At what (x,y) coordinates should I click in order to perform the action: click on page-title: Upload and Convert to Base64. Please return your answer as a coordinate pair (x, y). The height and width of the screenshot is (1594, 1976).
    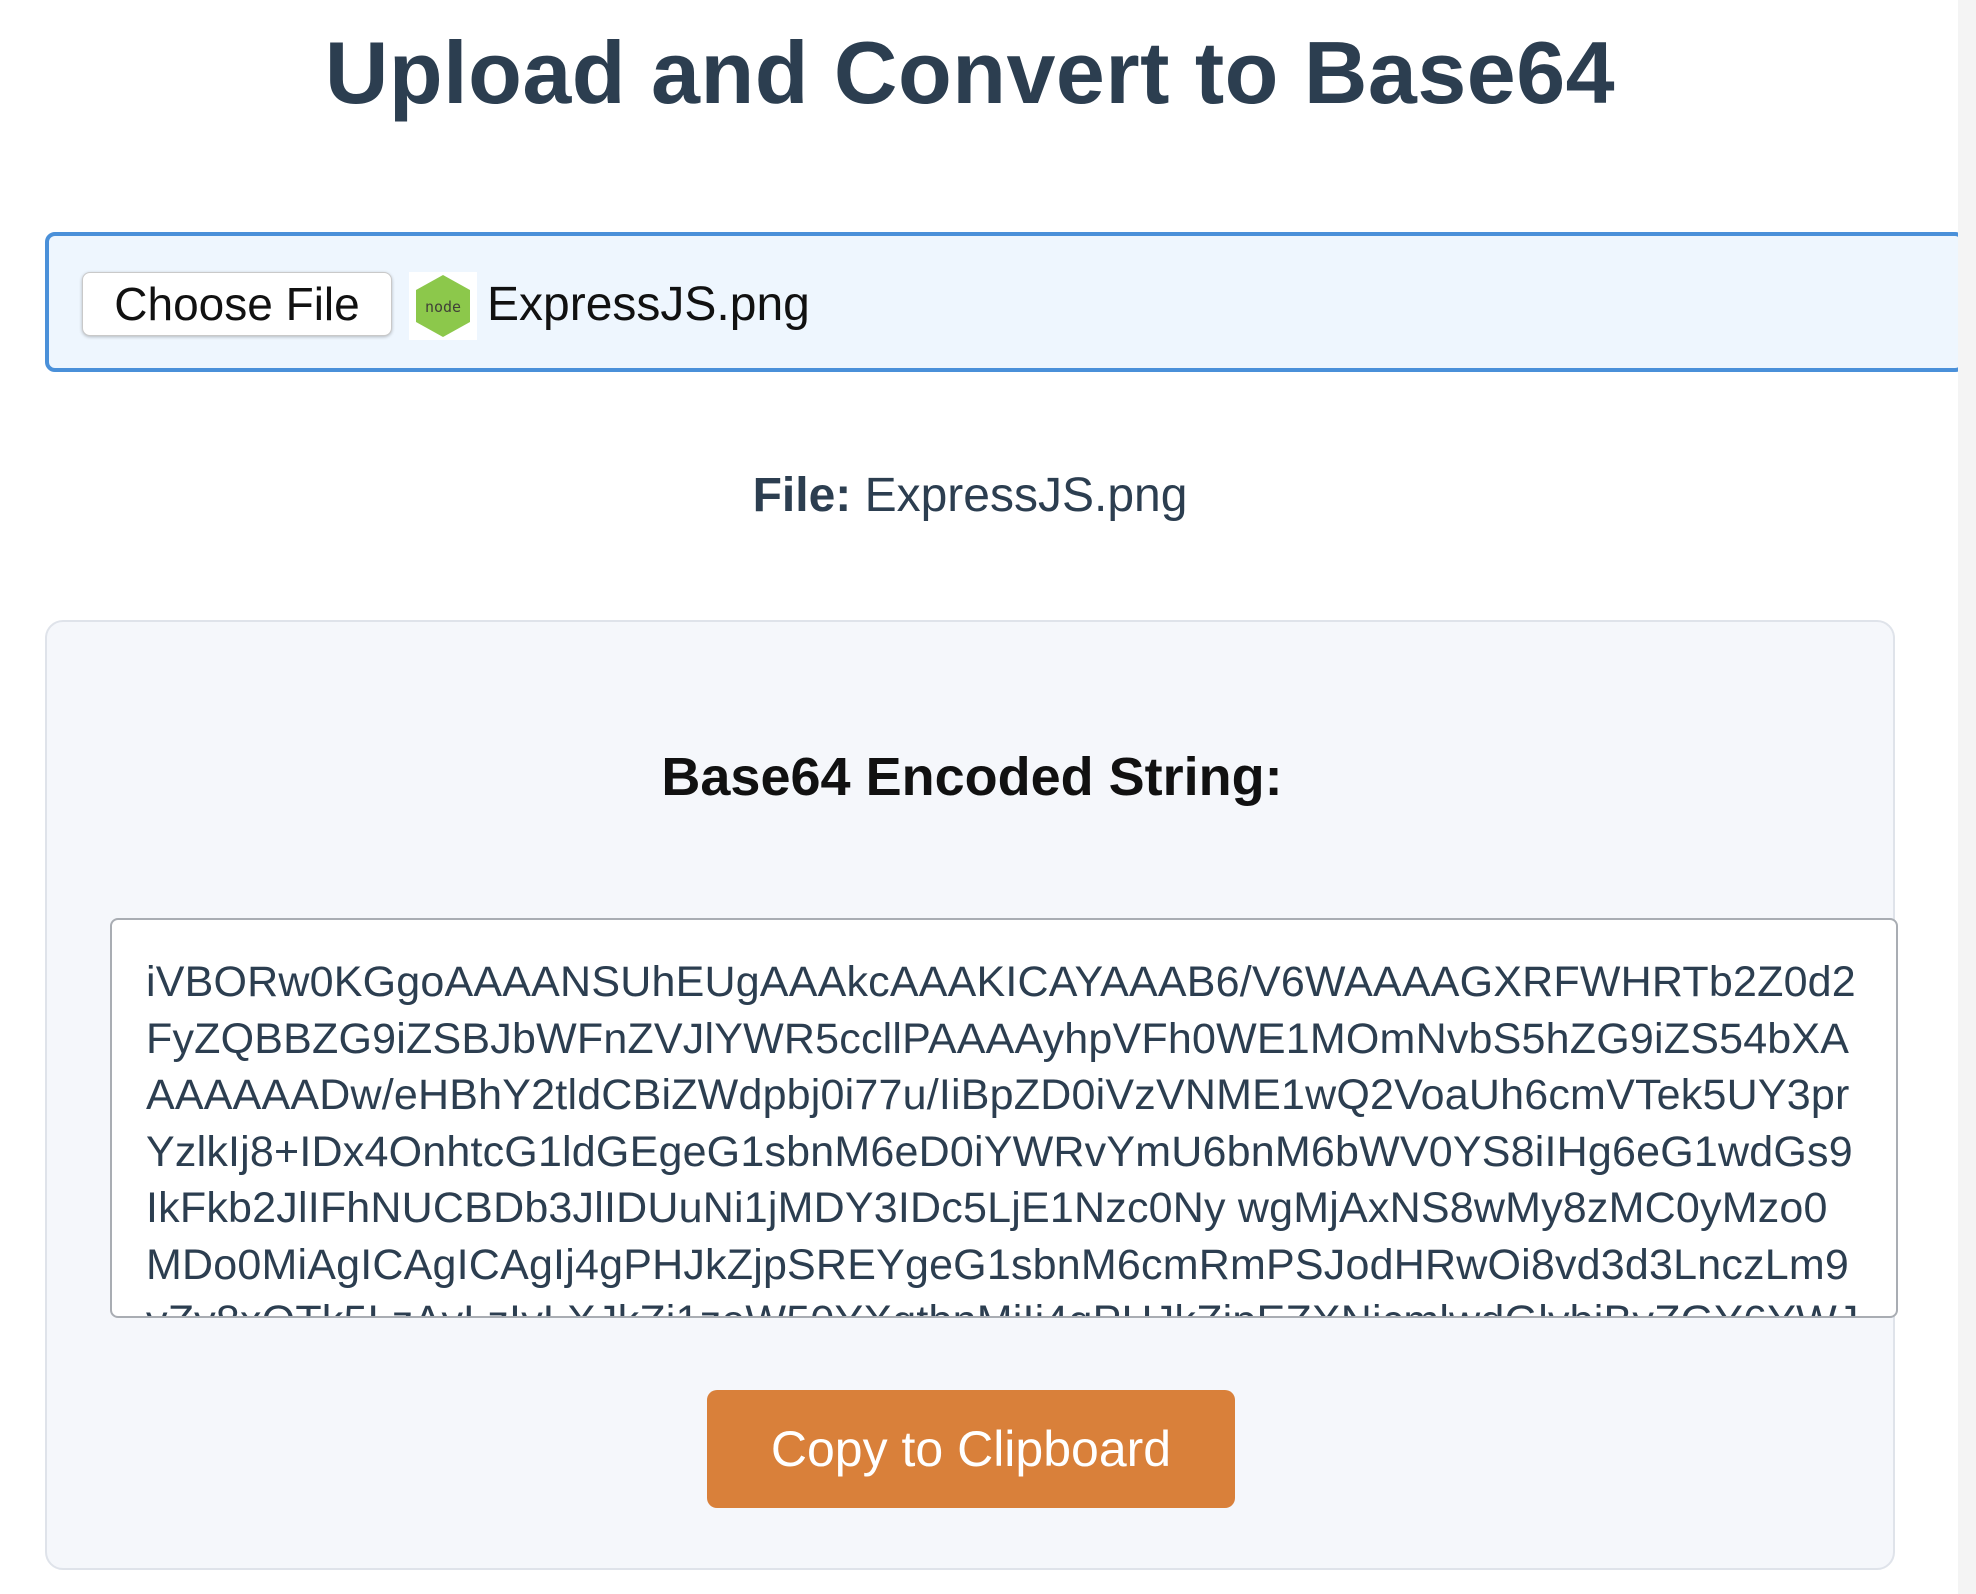
    Looking at the image, I should click on (970, 72).